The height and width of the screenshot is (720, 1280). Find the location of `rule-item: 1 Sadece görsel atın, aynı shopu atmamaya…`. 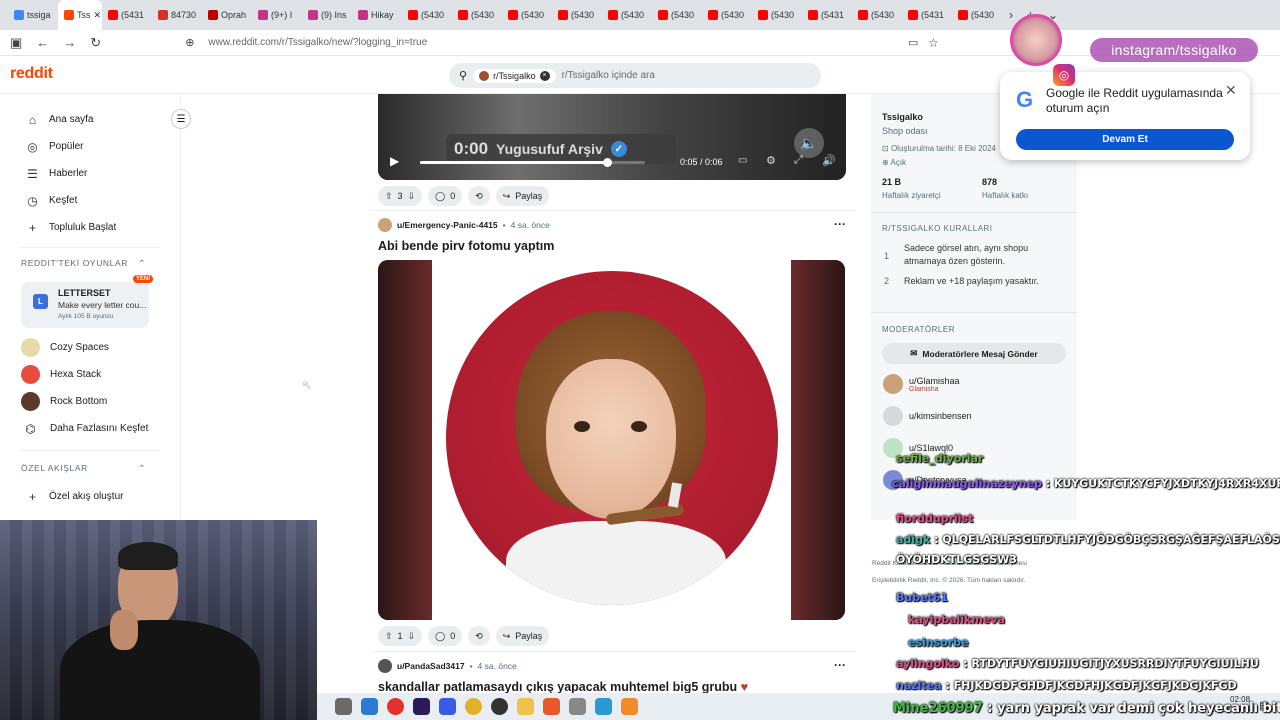

rule-item: 1 Sadece görsel atın, aynı shopu atmamaya… is located at coordinates (974, 255).